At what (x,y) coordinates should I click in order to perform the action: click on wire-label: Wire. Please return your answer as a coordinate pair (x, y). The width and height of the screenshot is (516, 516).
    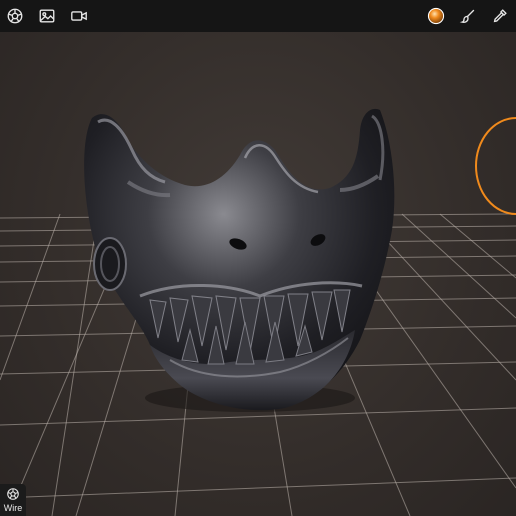
    Looking at the image, I should click on (13, 508).